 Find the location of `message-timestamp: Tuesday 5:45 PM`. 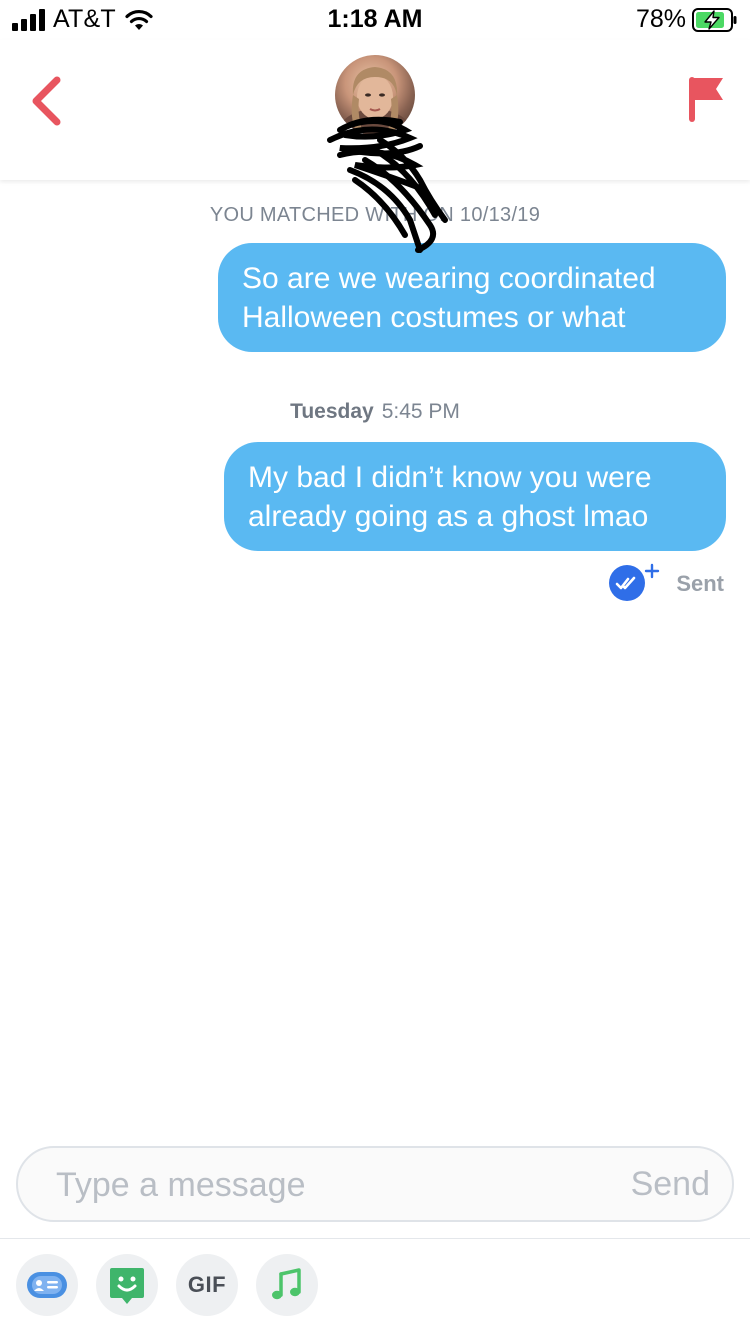

message-timestamp: Tuesday 5:45 PM is located at coordinates (375, 412).